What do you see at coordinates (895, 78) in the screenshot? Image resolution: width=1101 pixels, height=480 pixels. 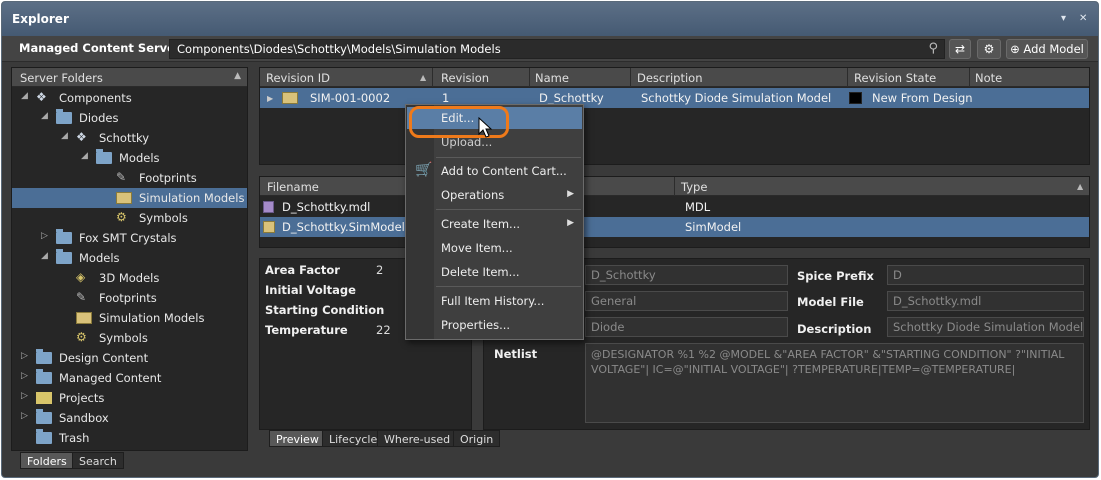 I see `col-revision-state: Revision State` at bounding box center [895, 78].